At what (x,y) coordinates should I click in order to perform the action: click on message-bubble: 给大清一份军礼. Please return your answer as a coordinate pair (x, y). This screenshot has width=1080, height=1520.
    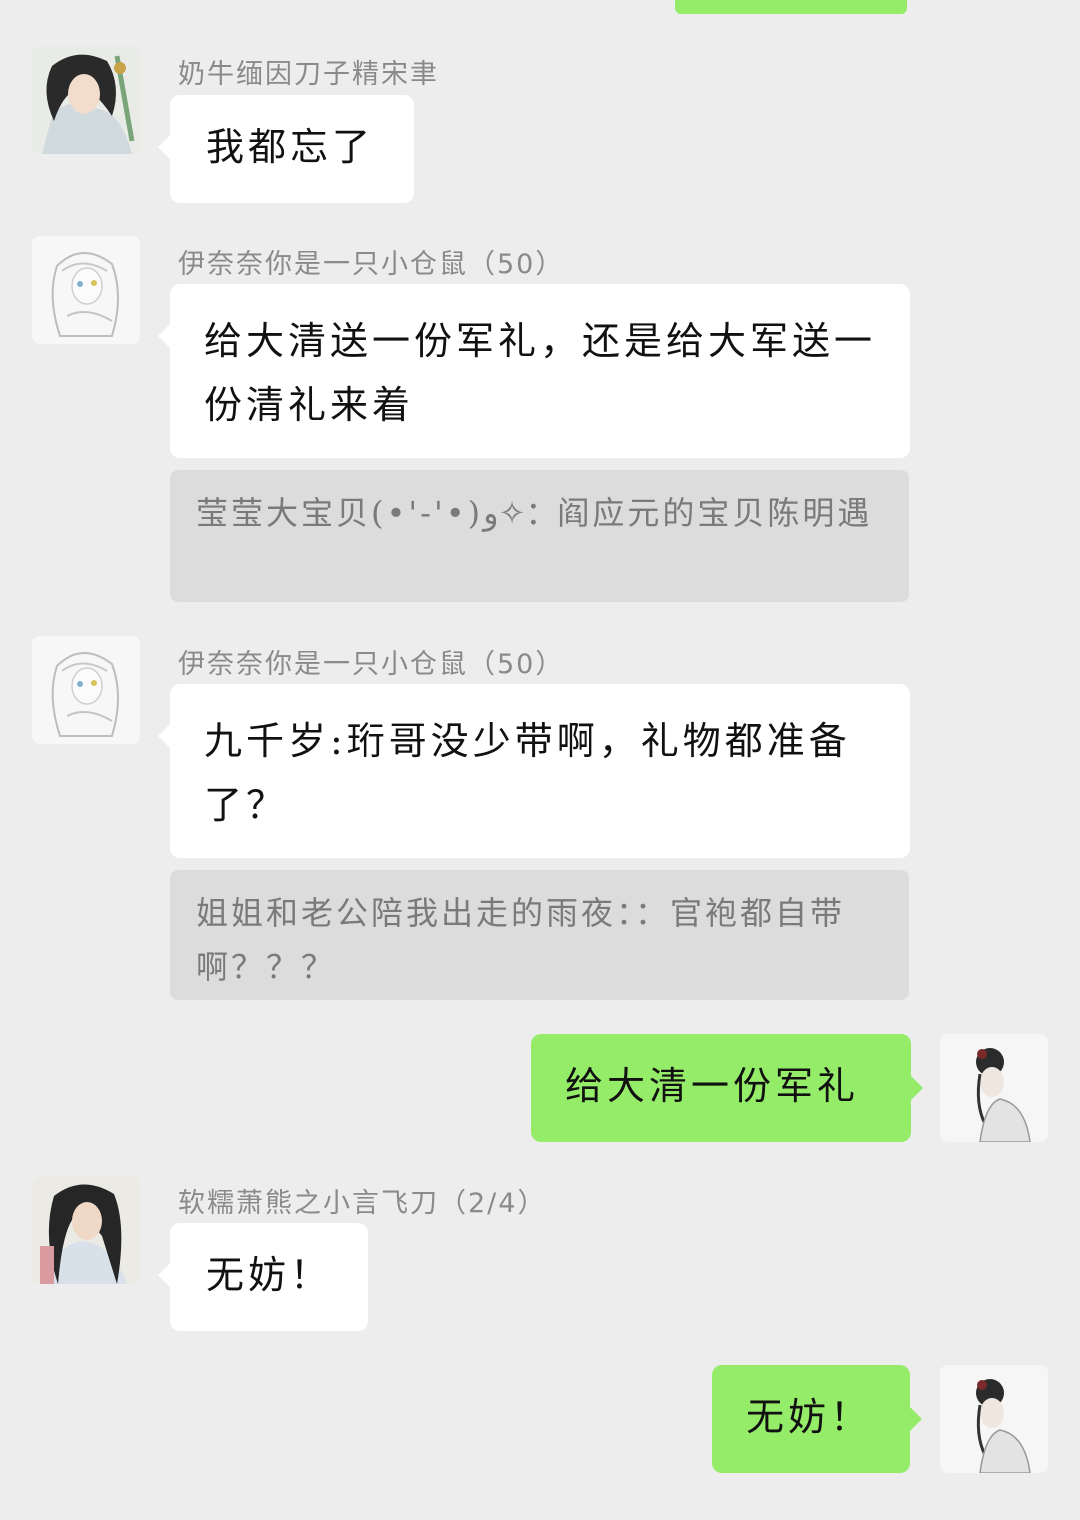
    Looking at the image, I should click on (727, 1088).